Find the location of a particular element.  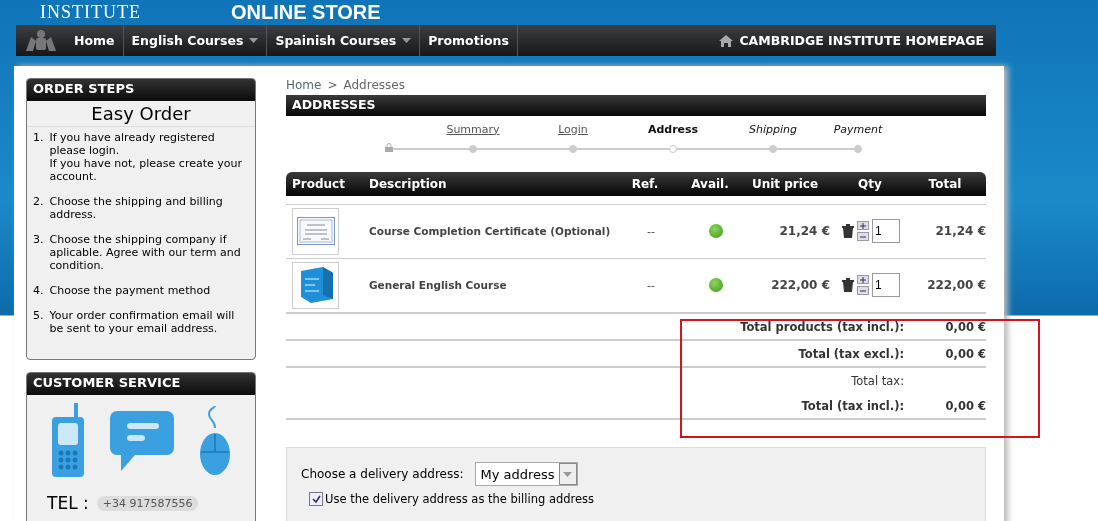

checkout-step: Summary is located at coordinates (473, 129).